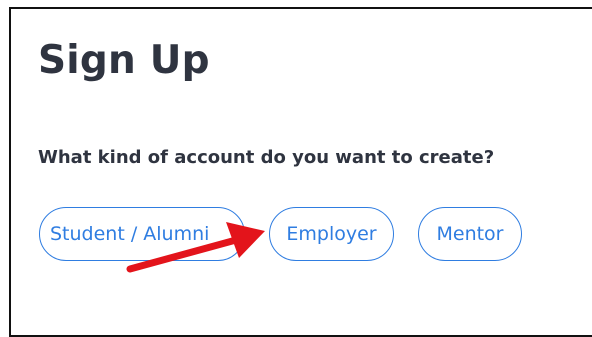  I want to click on employer-button: Employer, so click(331, 234).